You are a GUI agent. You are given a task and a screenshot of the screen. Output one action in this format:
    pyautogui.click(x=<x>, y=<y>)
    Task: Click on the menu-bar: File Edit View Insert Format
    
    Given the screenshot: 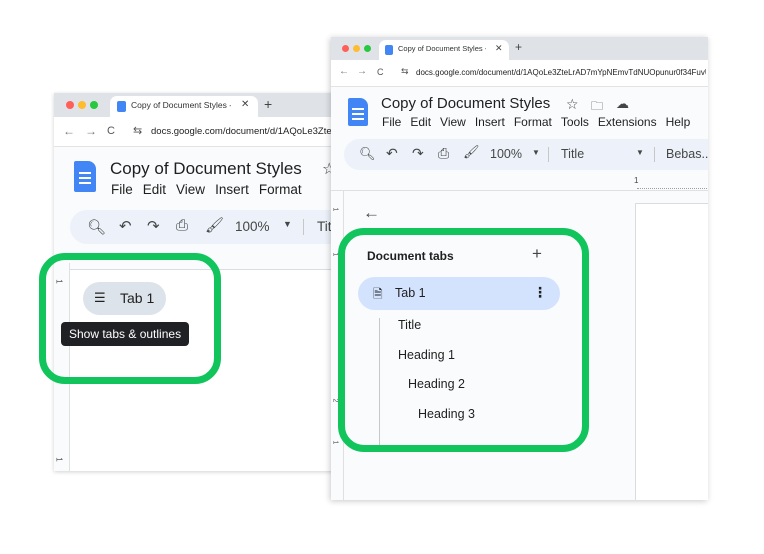 What is the action you would take?
    pyautogui.click(x=206, y=189)
    